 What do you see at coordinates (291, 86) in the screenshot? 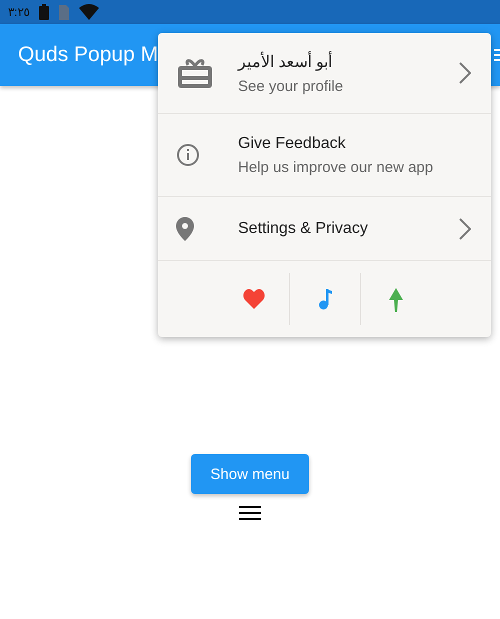
I see `menu-item-subtitle: See your profile` at bounding box center [291, 86].